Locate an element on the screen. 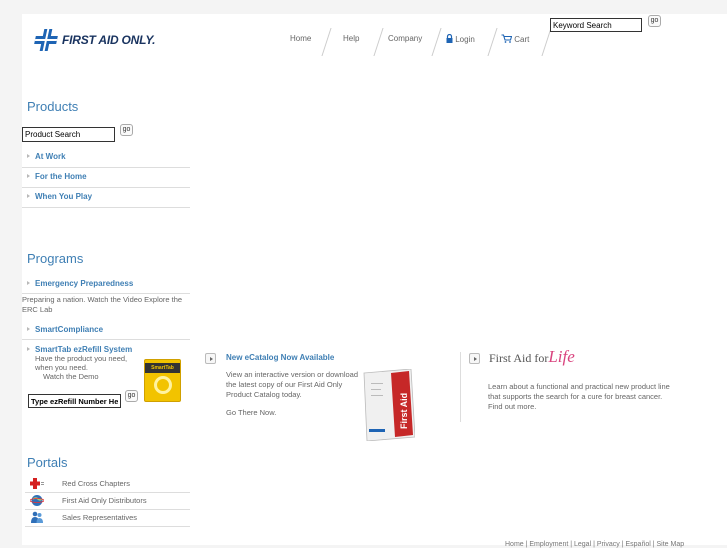  products-link-at-work: At Work is located at coordinates (108, 156).